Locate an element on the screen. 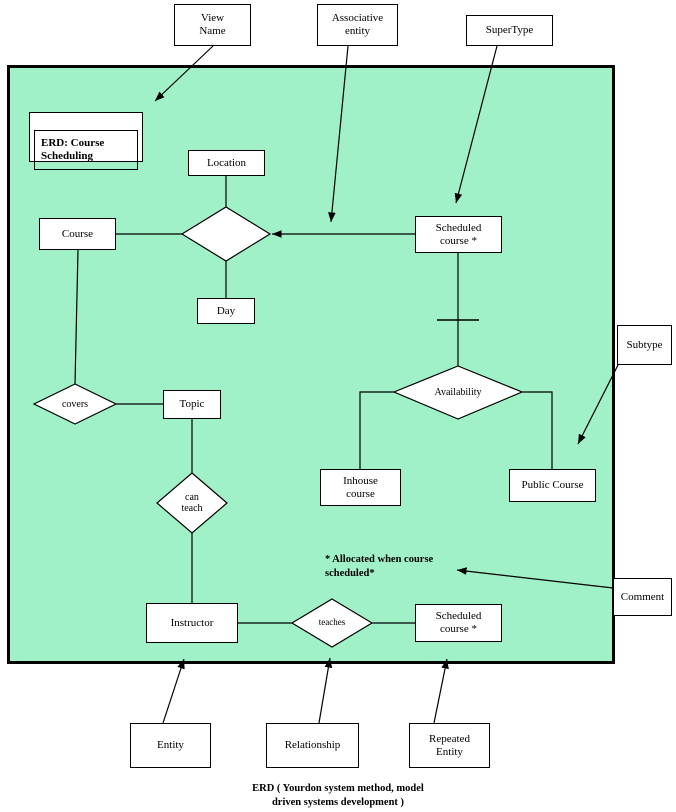  entity-public-course-label: Public Course is located at coordinates (552, 485).